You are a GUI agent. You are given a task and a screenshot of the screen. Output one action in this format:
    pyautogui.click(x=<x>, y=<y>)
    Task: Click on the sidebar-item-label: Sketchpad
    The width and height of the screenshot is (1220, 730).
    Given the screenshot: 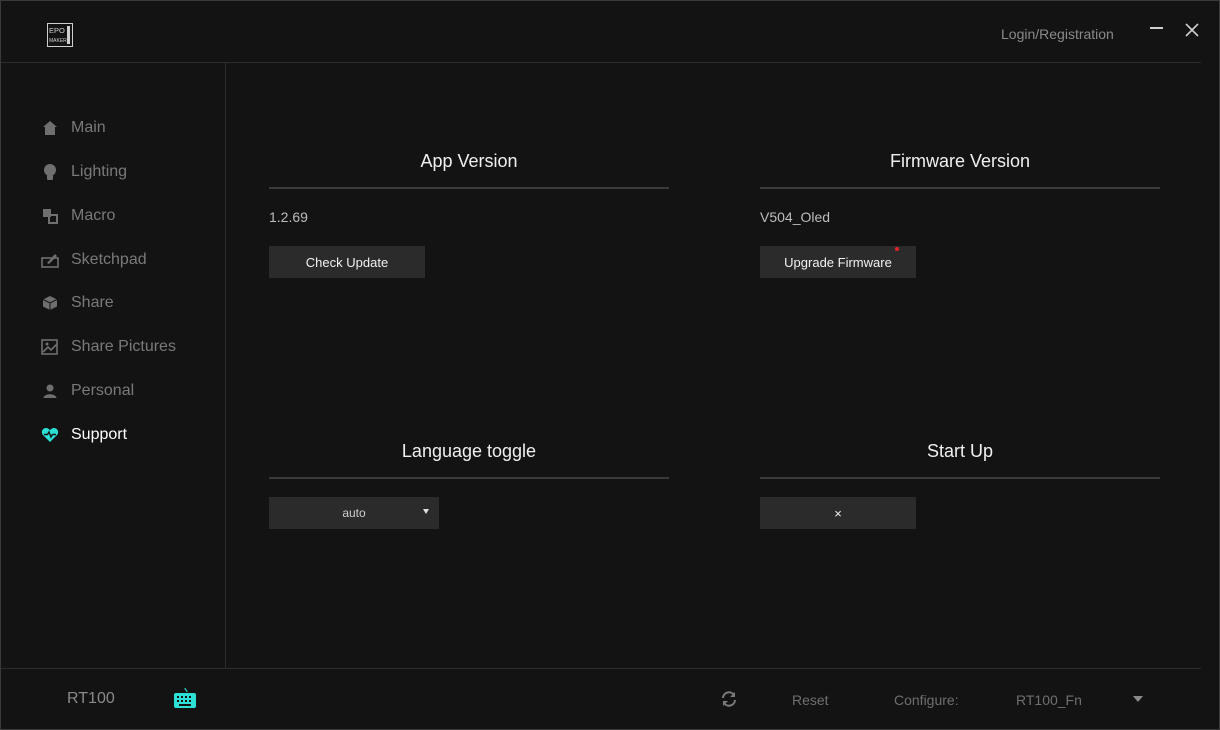 What is the action you would take?
    pyautogui.click(x=109, y=259)
    